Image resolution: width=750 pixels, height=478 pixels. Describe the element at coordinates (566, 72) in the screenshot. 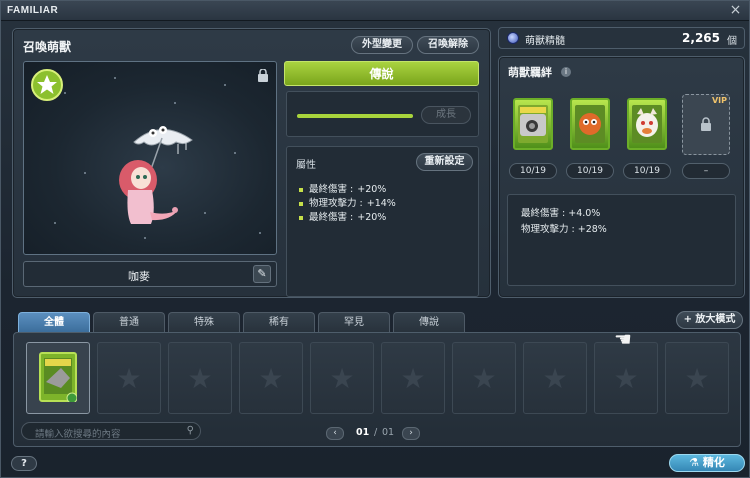

I see `info-icon: i` at that location.